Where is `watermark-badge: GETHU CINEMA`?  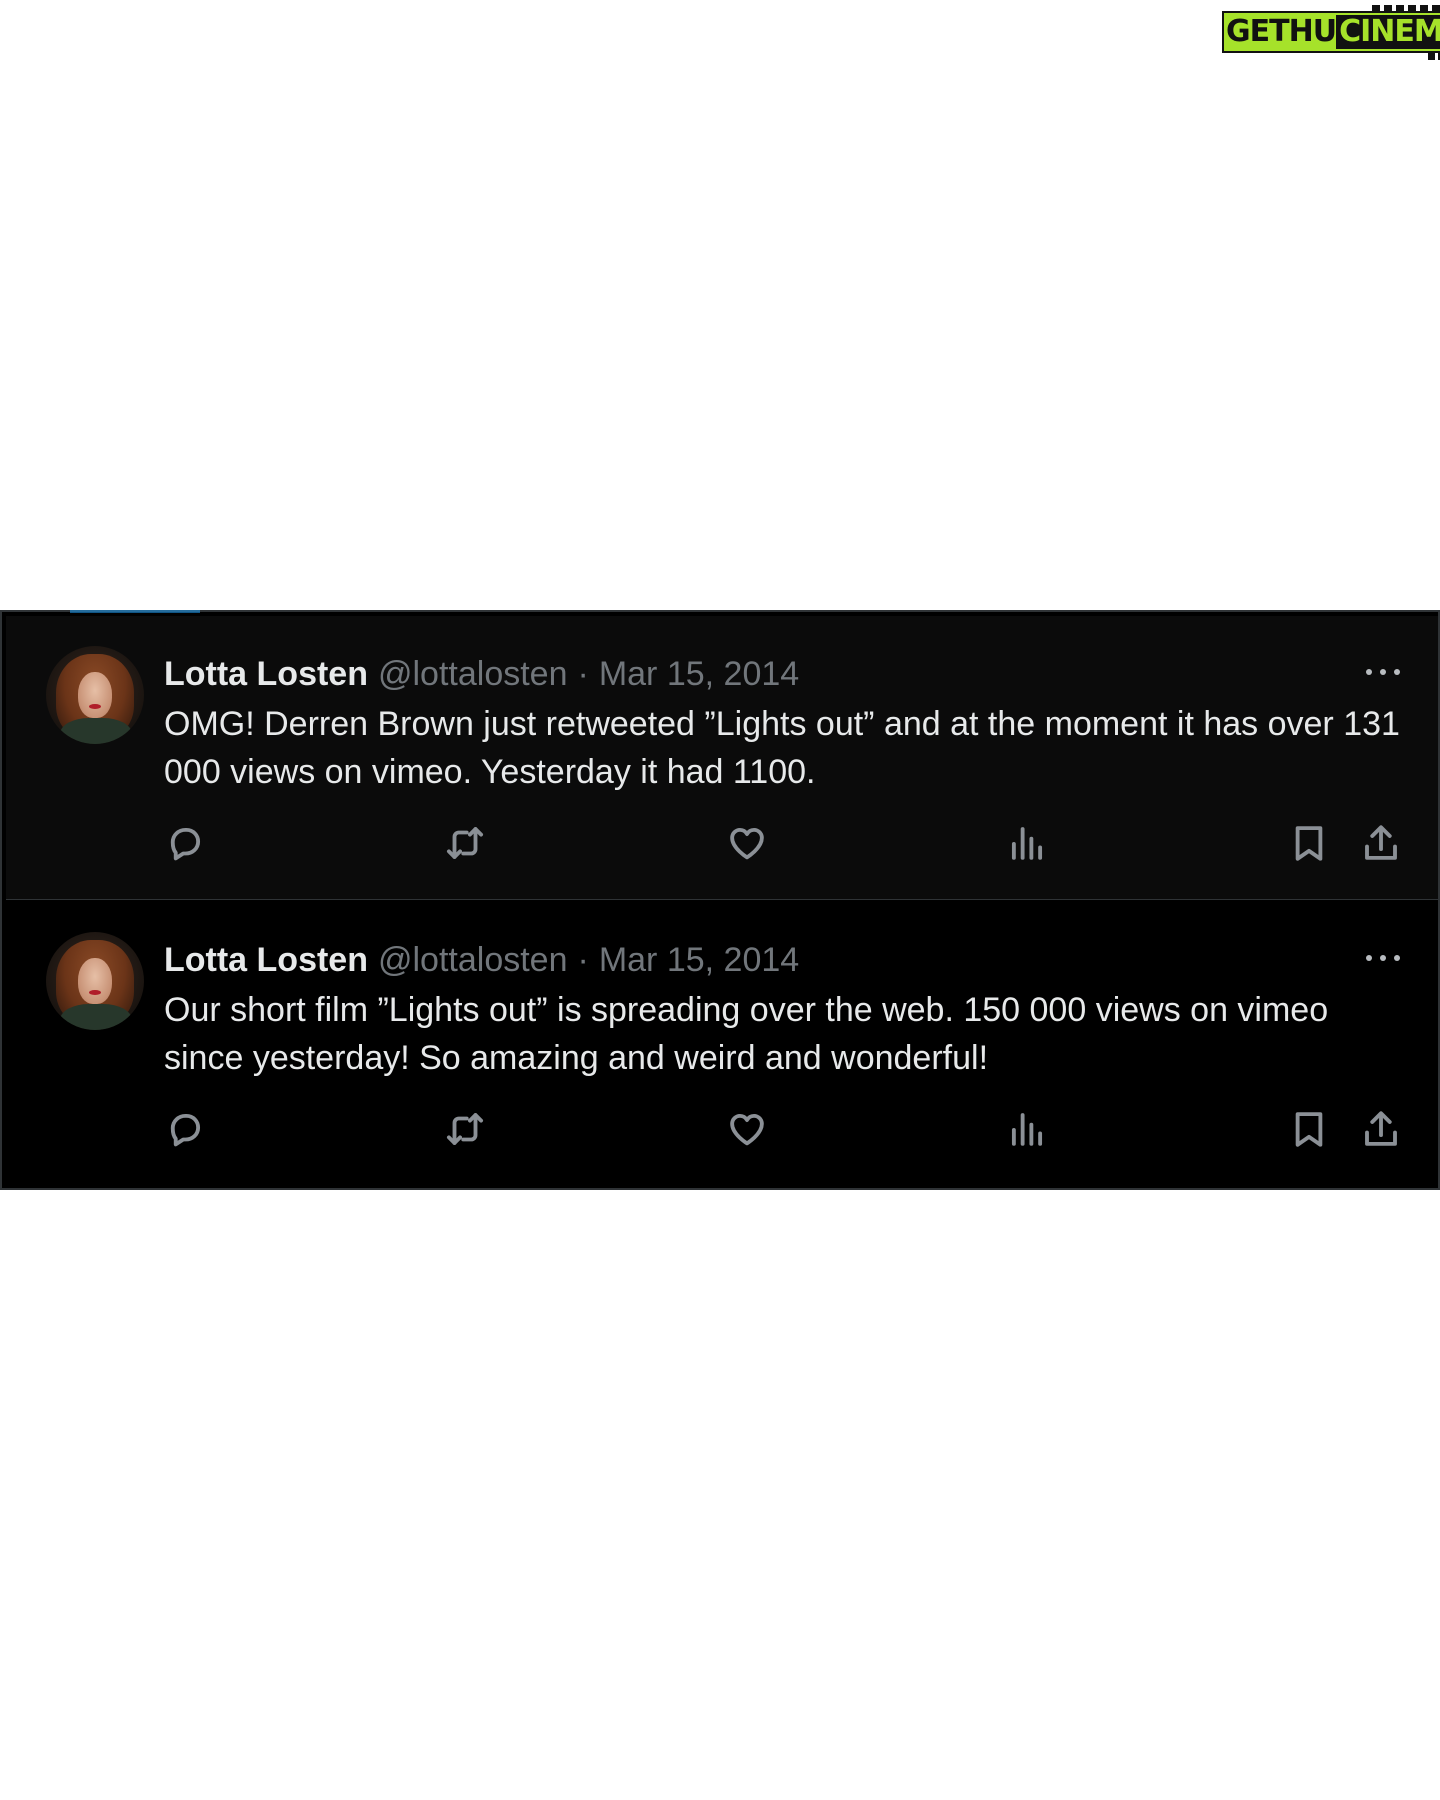 watermark-badge: GETHU CINEMA is located at coordinates (1331, 32).